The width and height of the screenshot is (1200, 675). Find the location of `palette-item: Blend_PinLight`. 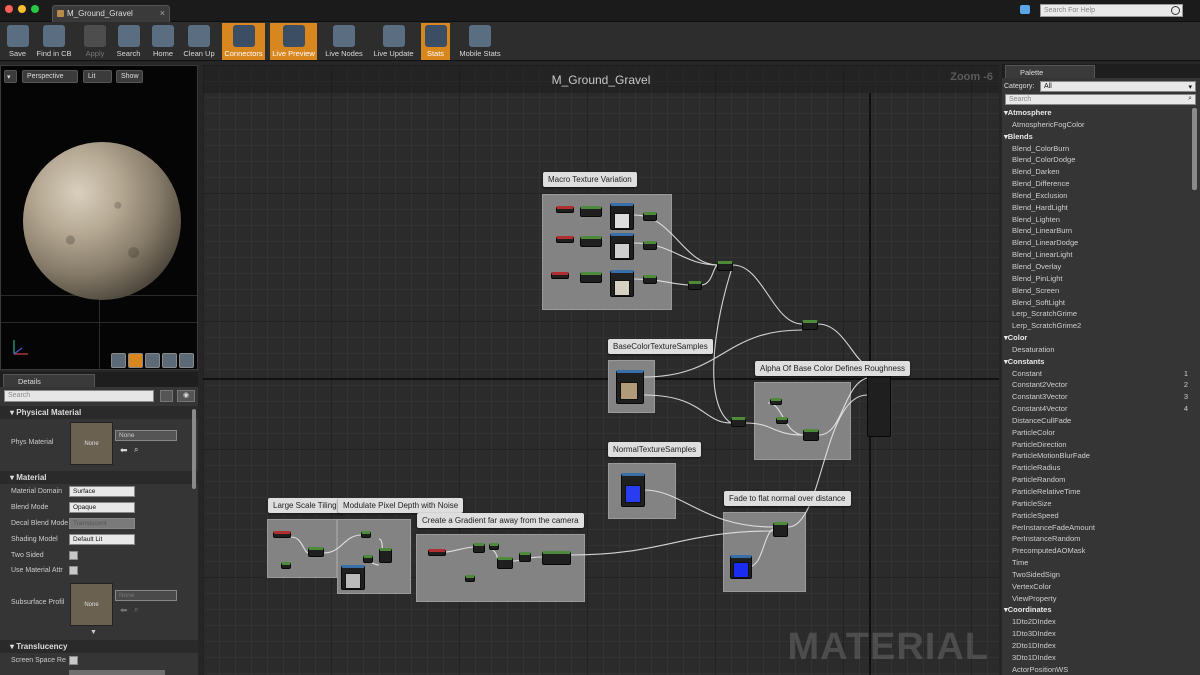

palette-item: Blend_PinLight is located at coordinates (1096, 279).